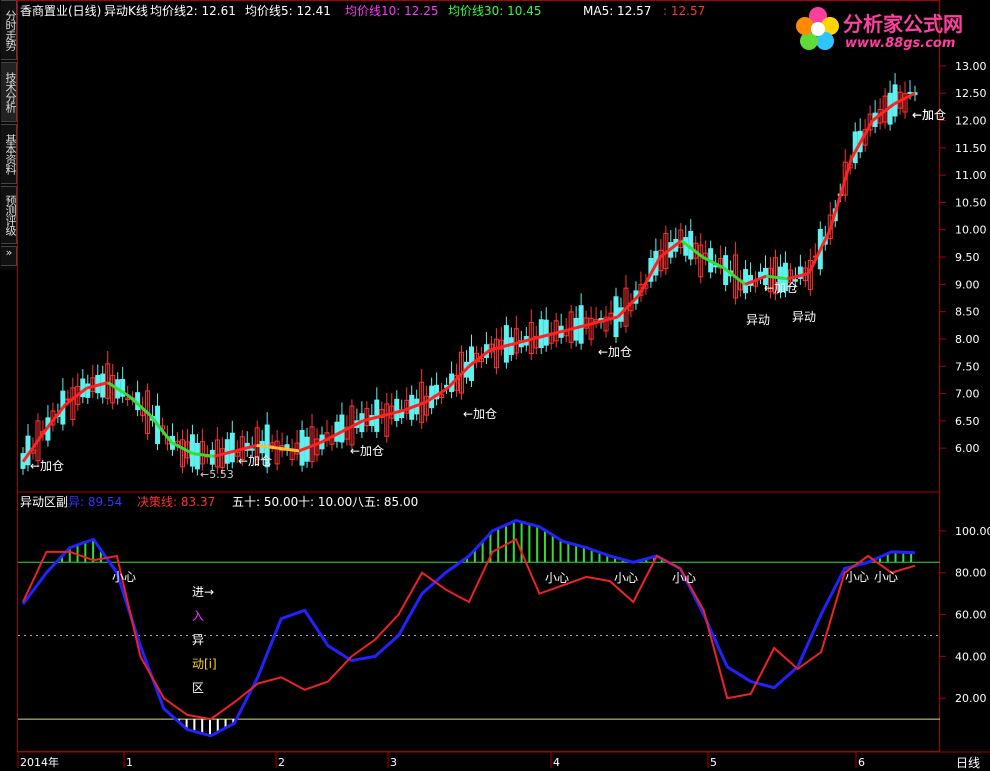 The height and width of the screenshot is (771, 990). I want to click on legend-item-5: : 12.57, so click(684, 11).